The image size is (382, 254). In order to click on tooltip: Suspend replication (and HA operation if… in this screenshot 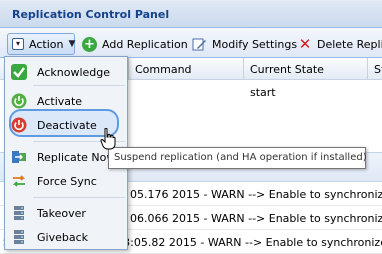, I will do `click(237, 158)`.